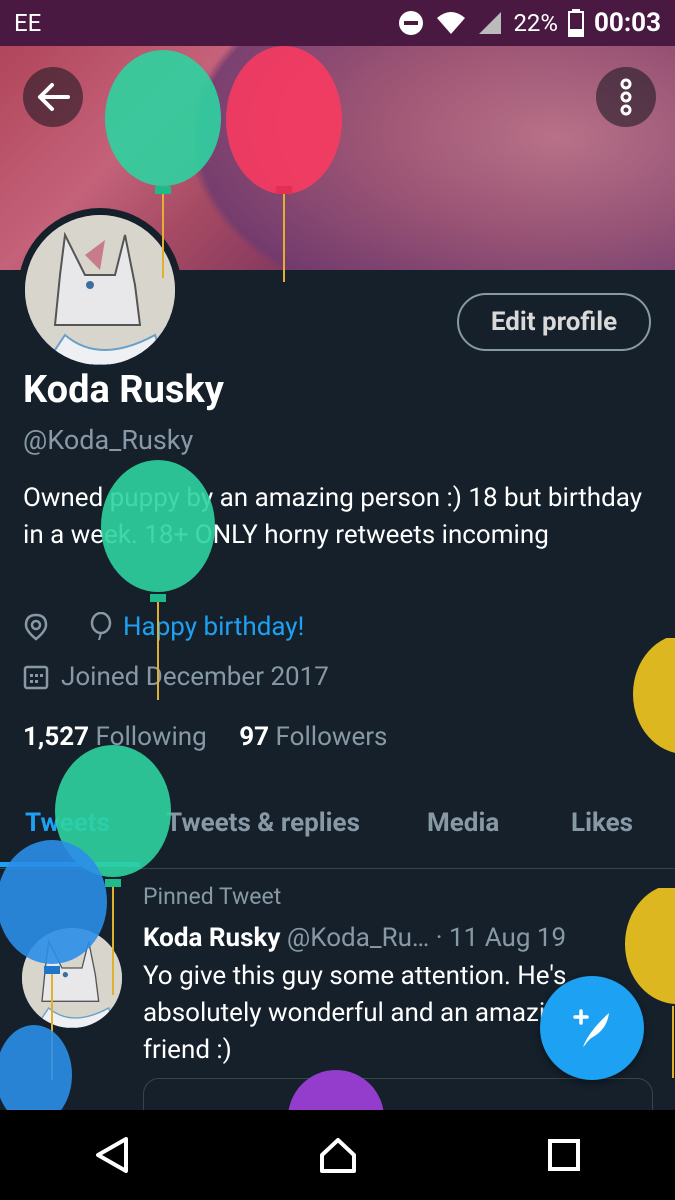 The height and width of the screenshot is (1200, 675). What do you see at coordinates (490, 23) in the screenshot?
I see `signal-icon` at bounding box center [490, 23].